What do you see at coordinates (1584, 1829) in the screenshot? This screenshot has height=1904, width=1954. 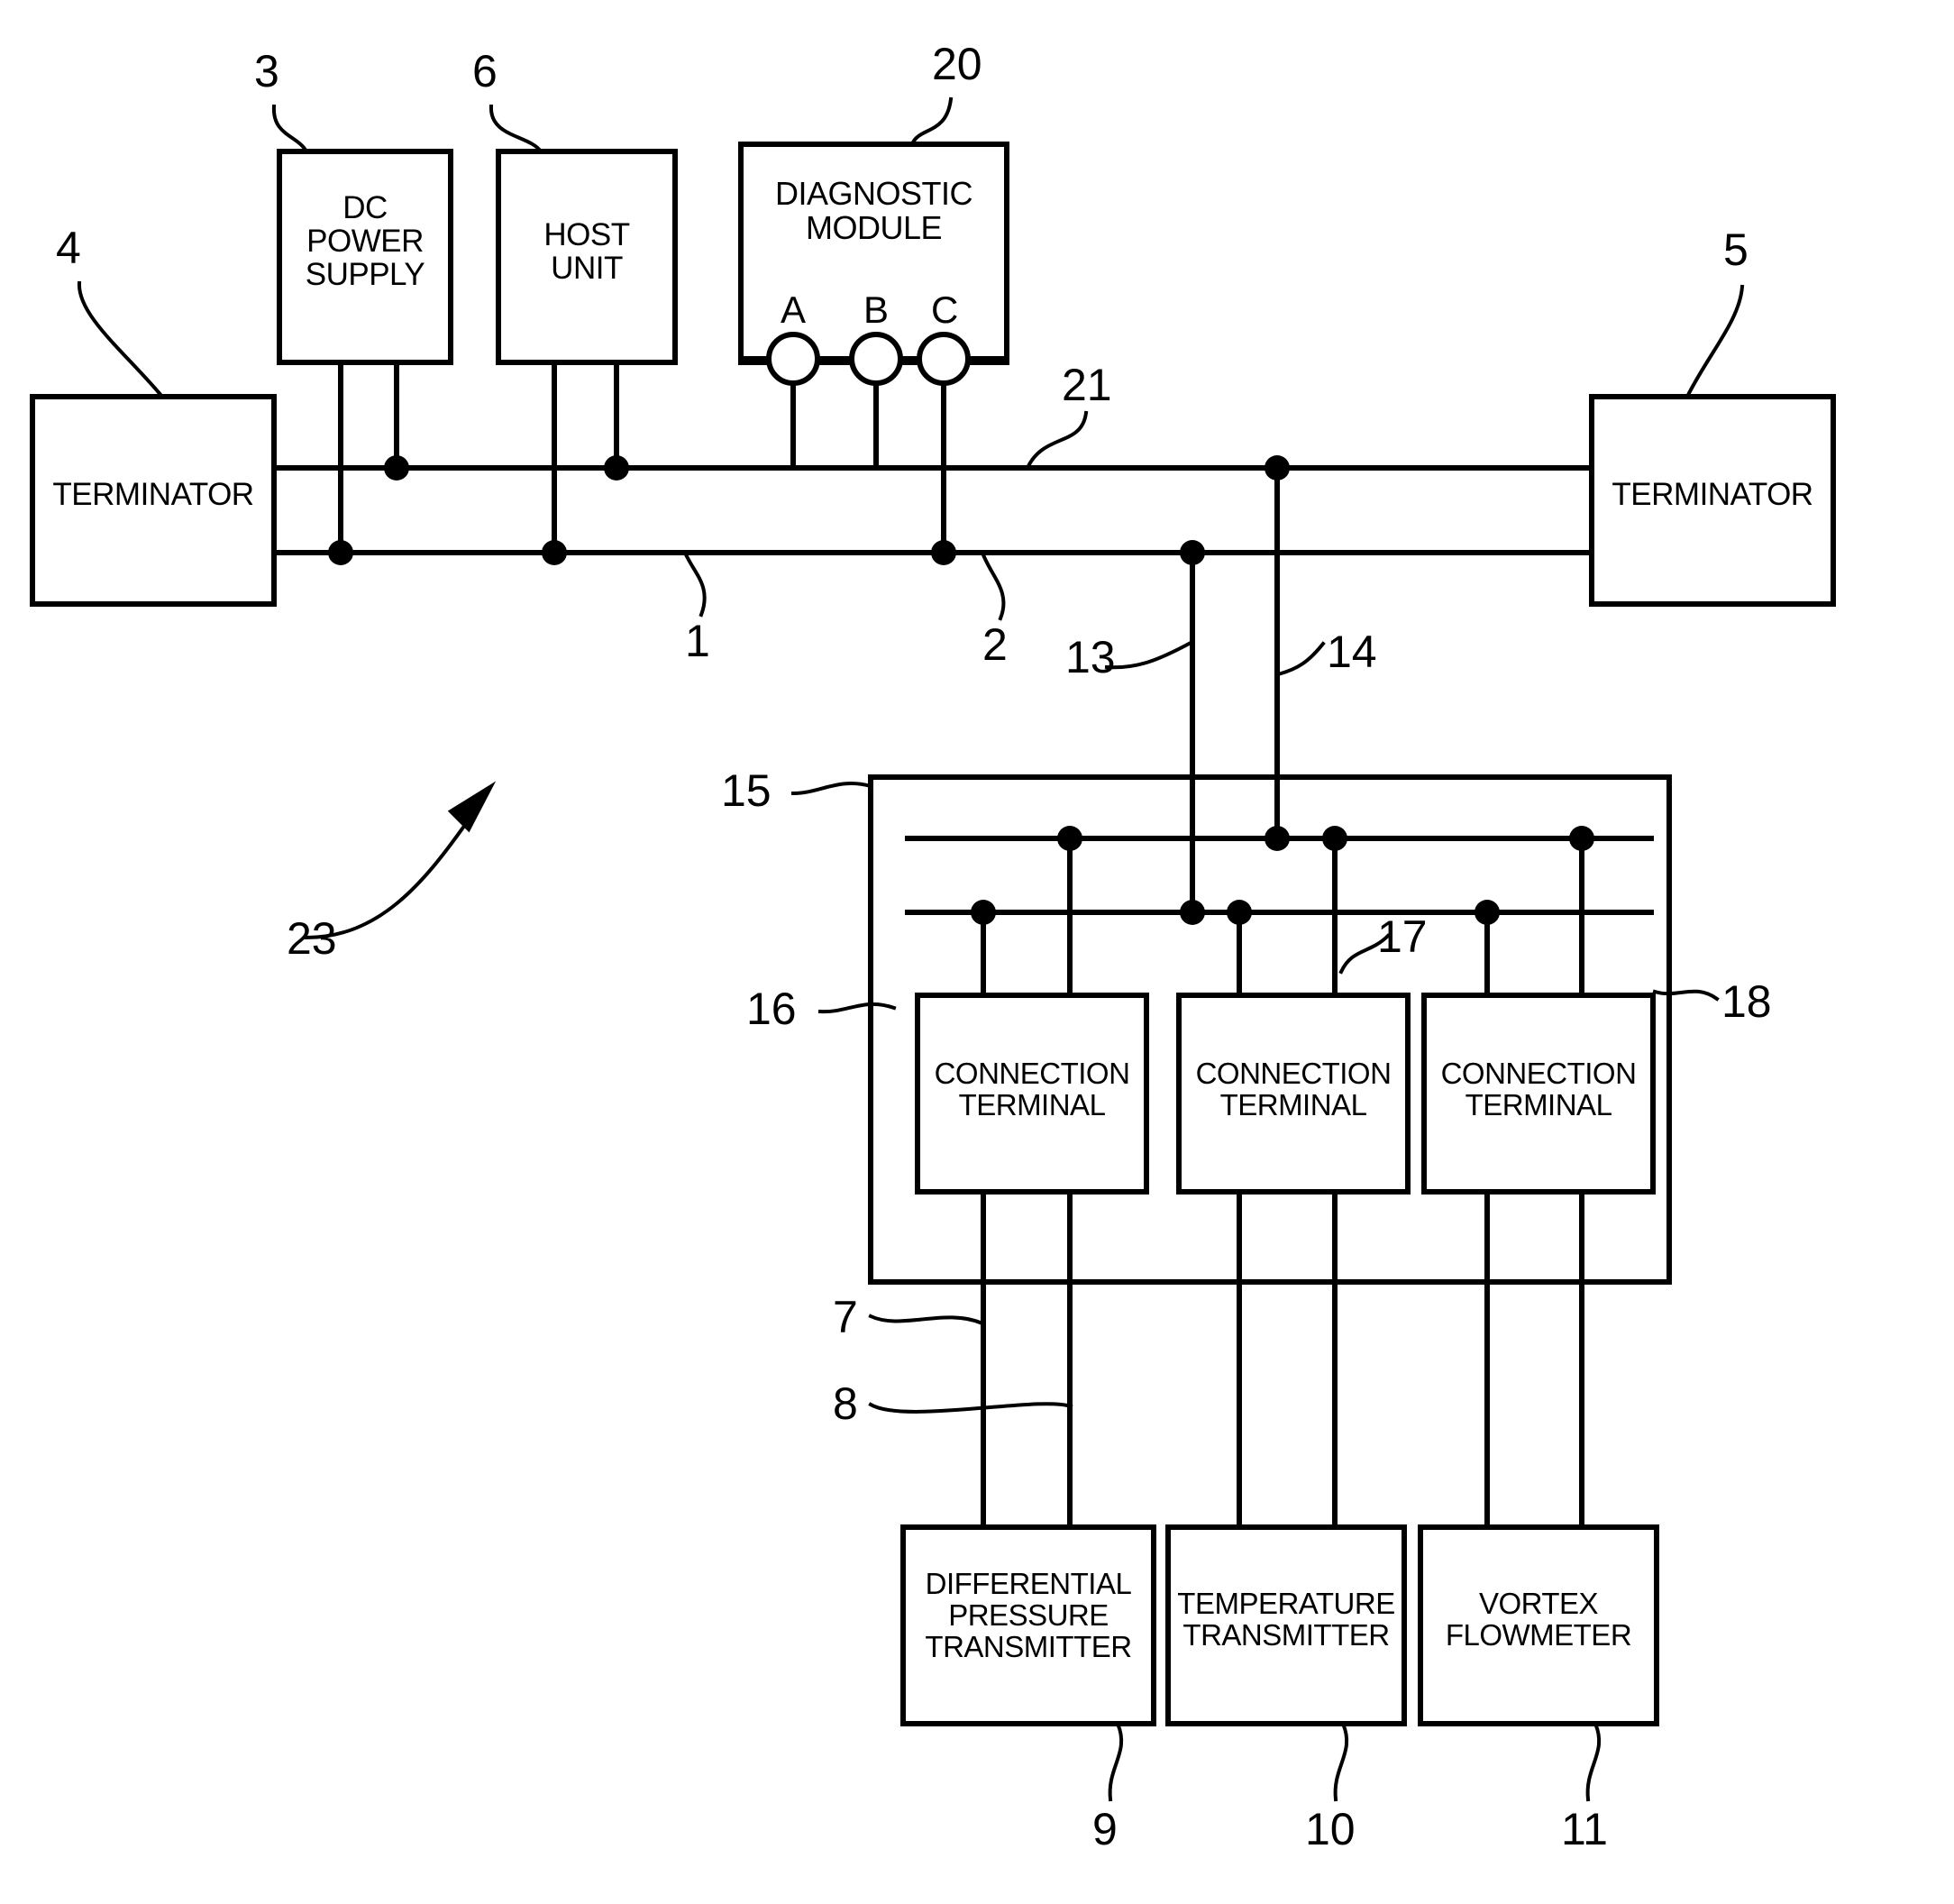 I see `reference-numeral-11: 11` at bounding box center [1584, 1829].